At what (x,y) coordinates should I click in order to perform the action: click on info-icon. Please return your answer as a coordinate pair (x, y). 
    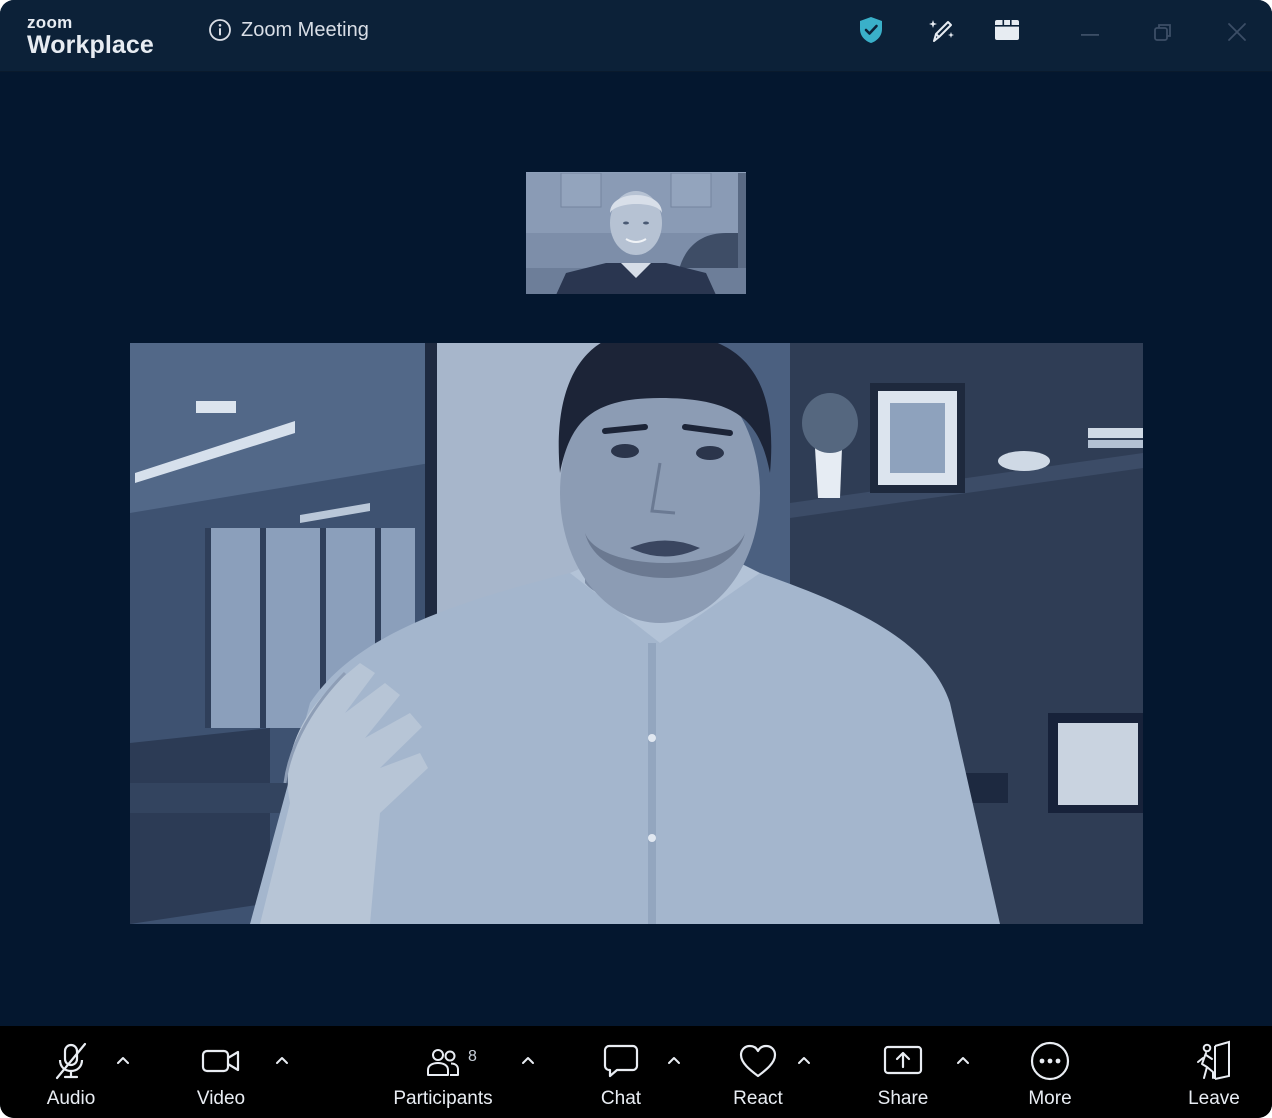
    Looking at the image, I should click on (220, 30).